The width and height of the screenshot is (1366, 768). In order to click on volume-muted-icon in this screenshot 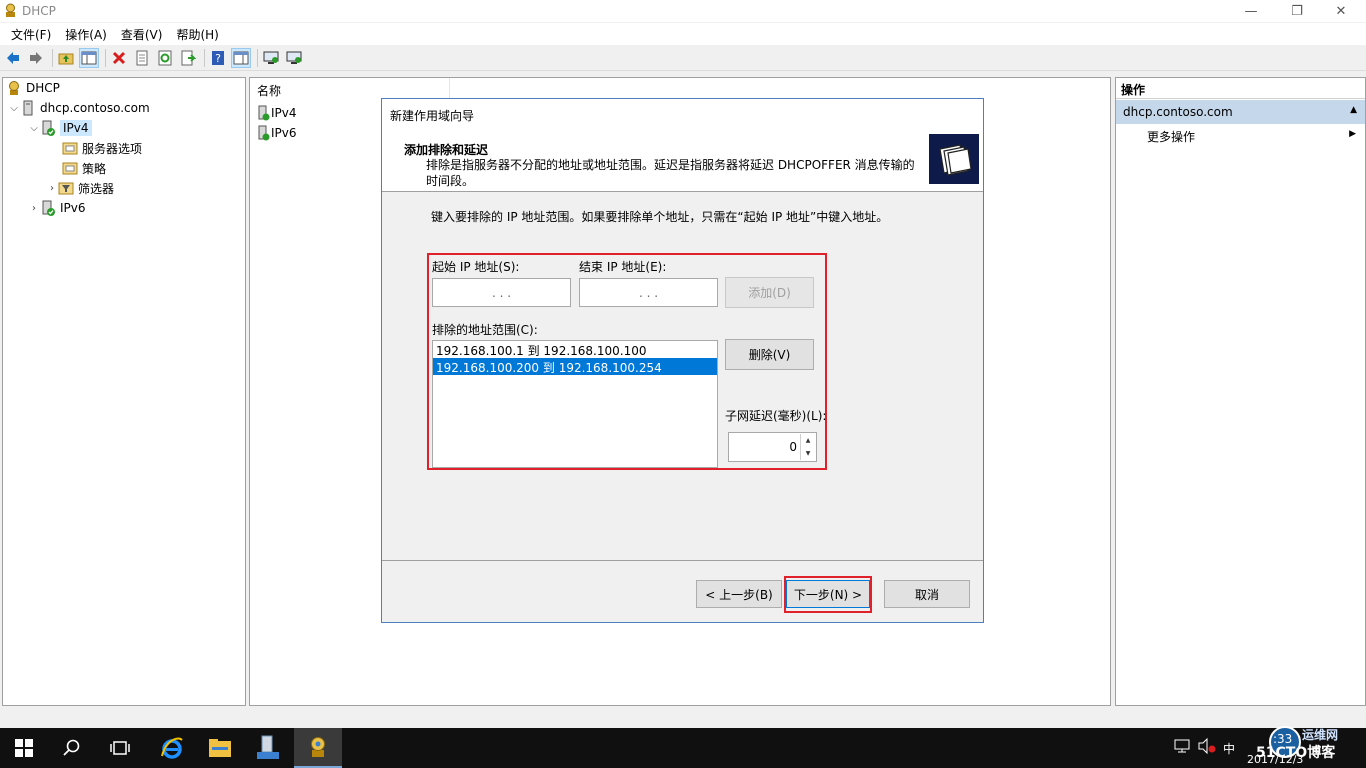, I will do `click(1207, 747)`.